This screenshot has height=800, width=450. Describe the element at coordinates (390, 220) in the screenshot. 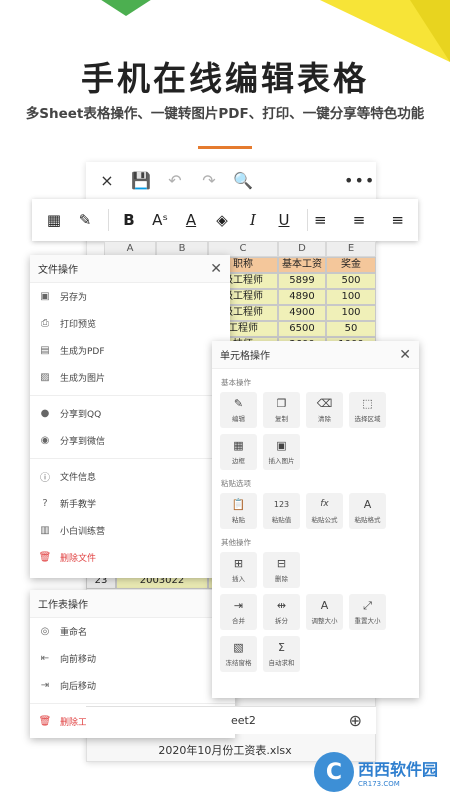

I see `align-right-icon: ≡` at that location.